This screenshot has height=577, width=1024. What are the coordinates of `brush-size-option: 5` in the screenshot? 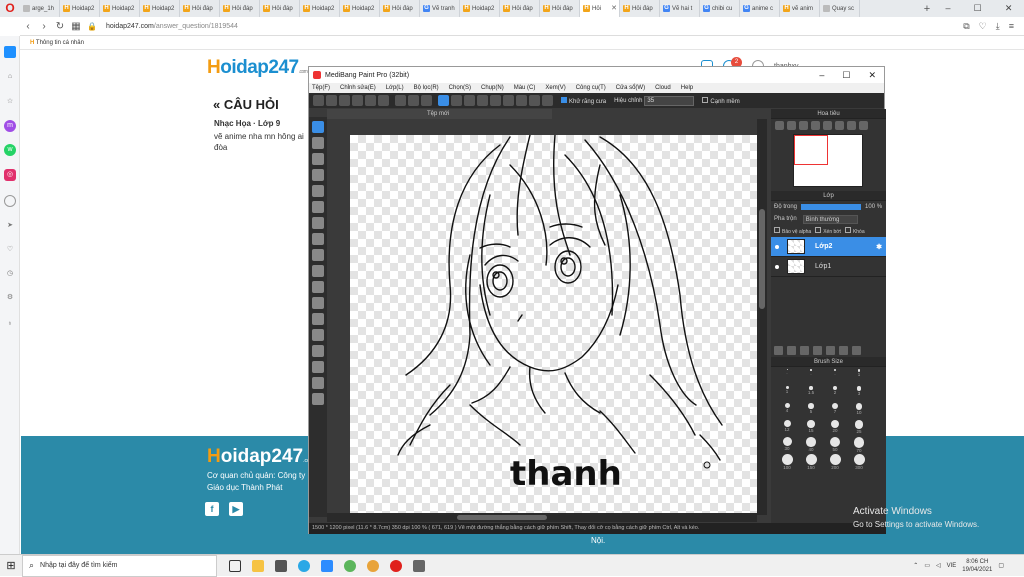 It's located at (811, 411).